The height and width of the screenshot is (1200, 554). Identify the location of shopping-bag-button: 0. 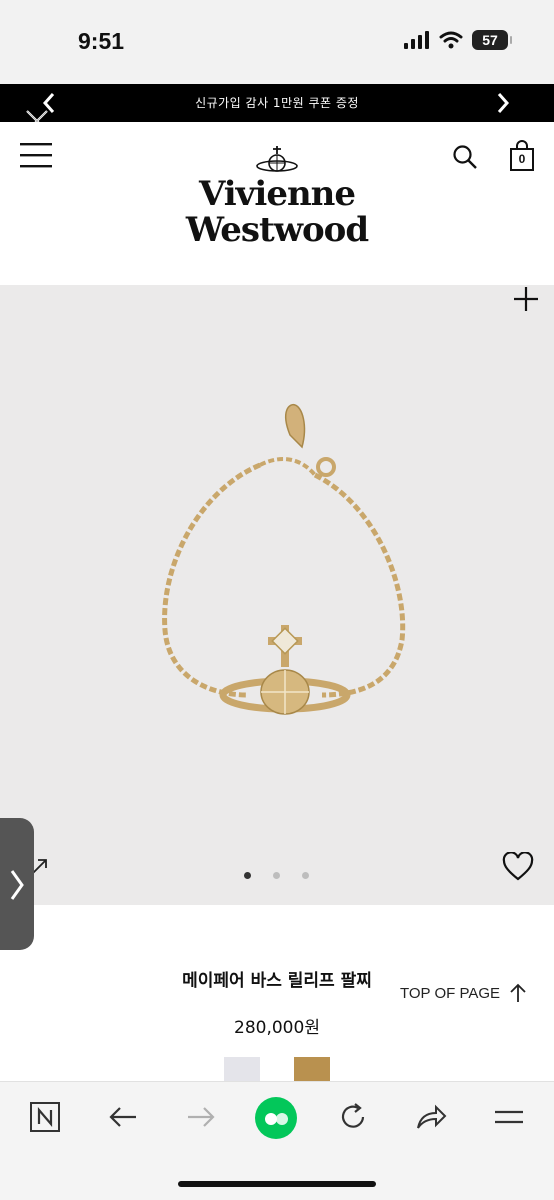
(522, 156).